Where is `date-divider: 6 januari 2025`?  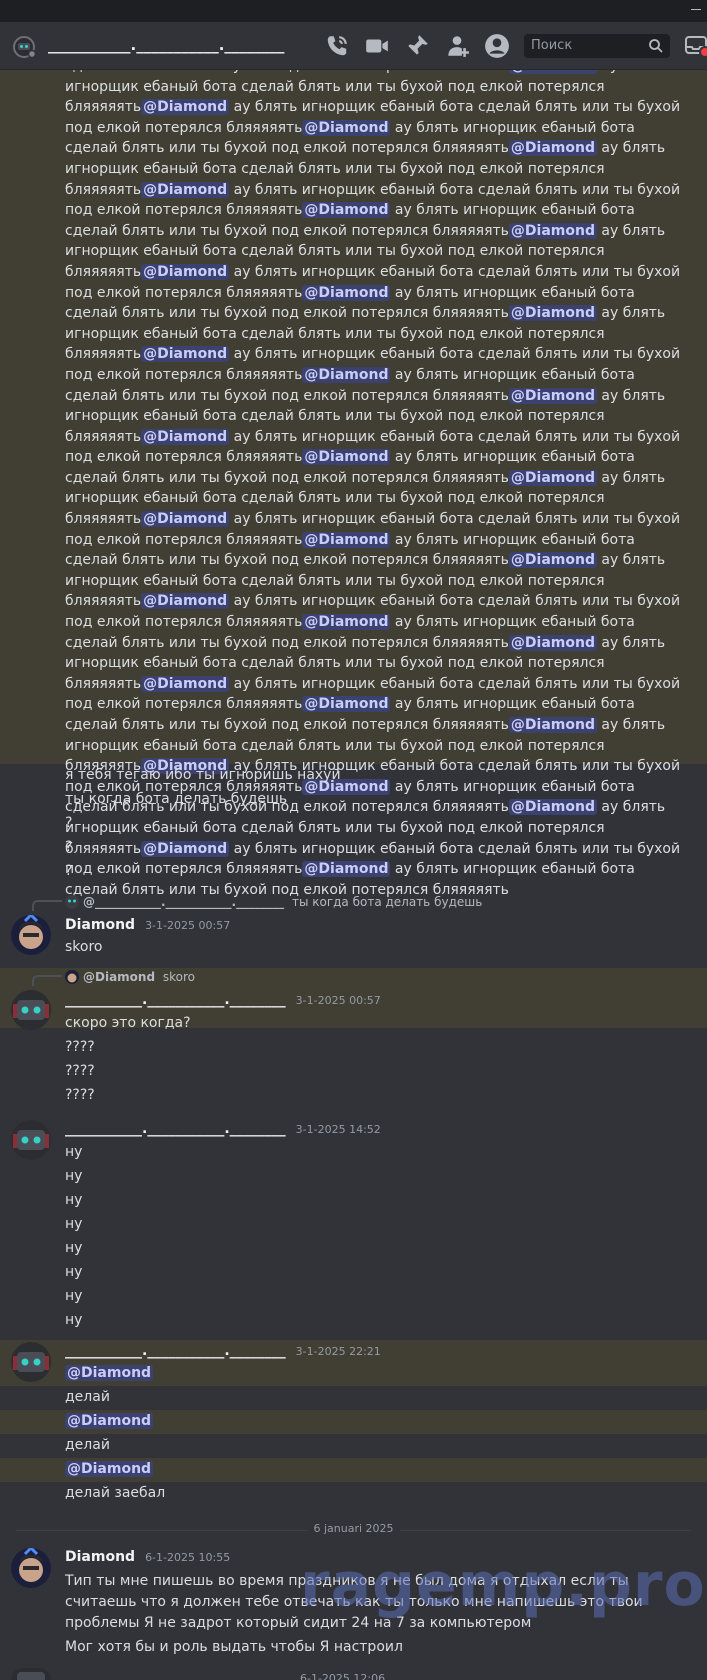 date-divider: 6 januari 2025 is located at coordinates (353, 1528).